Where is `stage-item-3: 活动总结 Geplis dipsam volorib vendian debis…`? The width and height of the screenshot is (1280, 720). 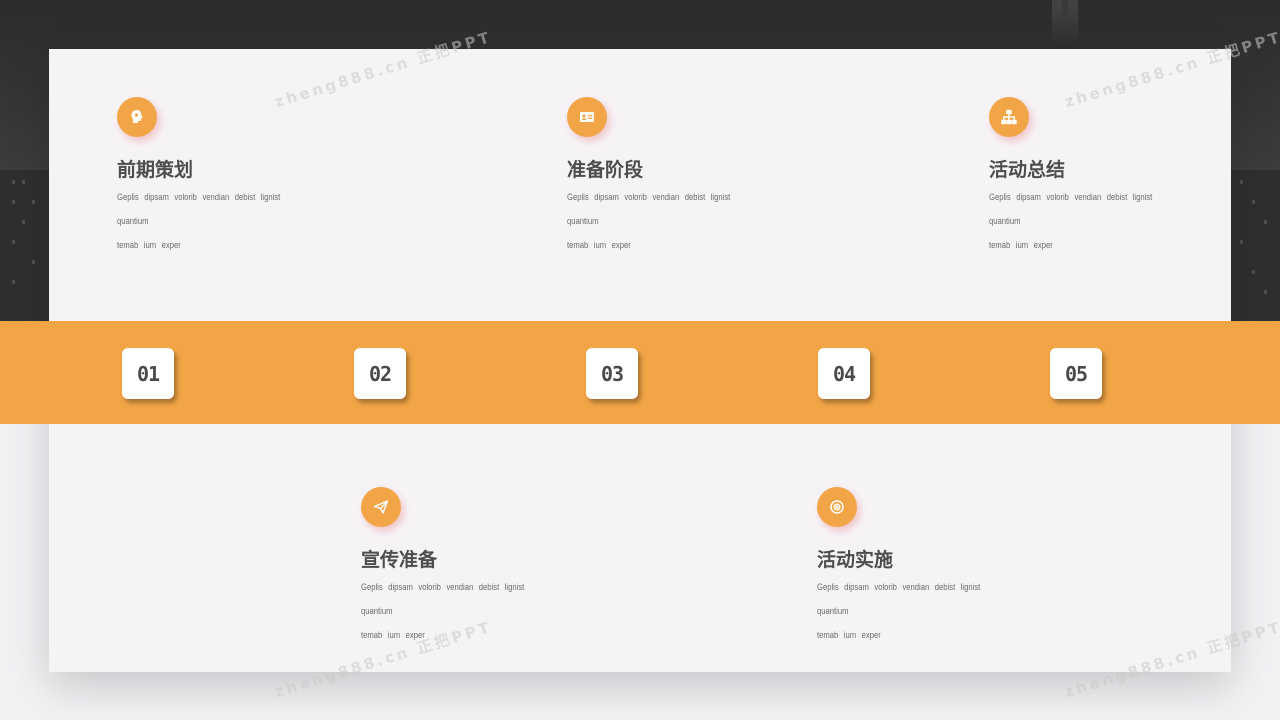 stage-item-3: 活动总结 Geplis dipsam volorib vendian debis… is located at coordinates (1109, 177).